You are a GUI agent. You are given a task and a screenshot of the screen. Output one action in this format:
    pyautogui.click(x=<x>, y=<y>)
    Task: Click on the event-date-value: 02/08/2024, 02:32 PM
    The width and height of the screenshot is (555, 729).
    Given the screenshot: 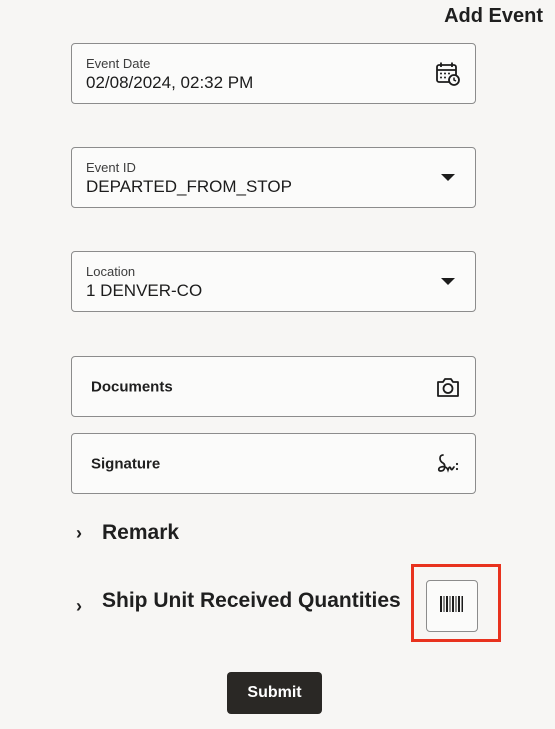 What is the action you would take?
    pyautogui.click(x=170, y=82)
    